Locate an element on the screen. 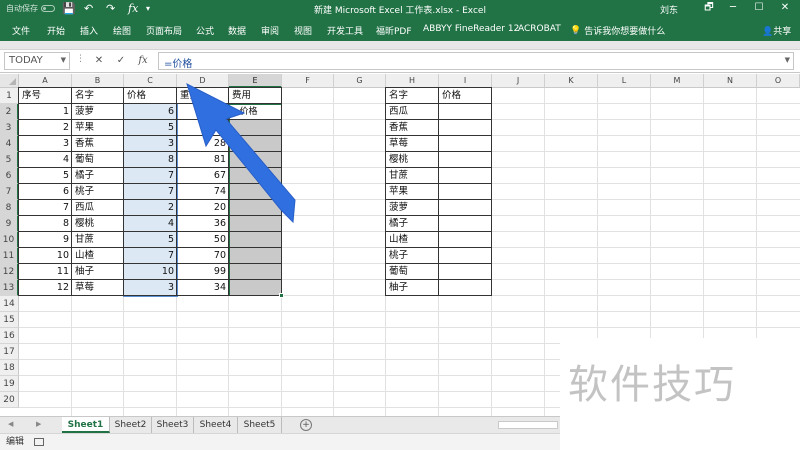  table1-cell: 20 is located at coordinates (203, 208).